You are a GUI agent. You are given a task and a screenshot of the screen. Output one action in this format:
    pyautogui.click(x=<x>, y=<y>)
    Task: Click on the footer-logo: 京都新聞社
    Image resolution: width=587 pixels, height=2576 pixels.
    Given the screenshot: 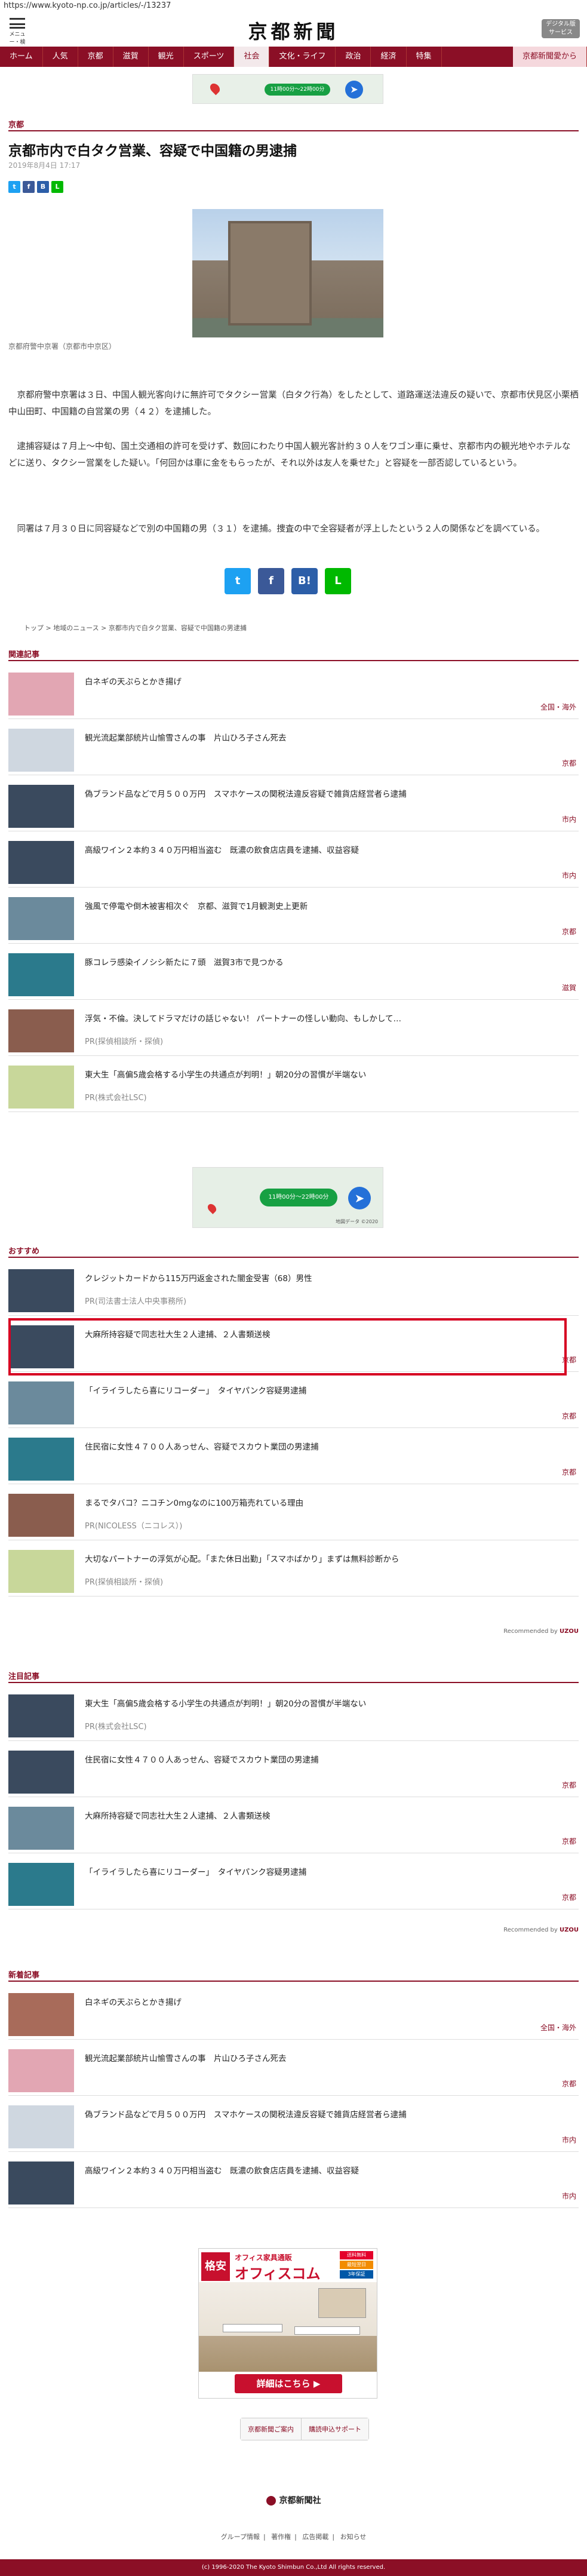 What is the action you would take?
    pyautogui.click(x=293, y=2500)
    